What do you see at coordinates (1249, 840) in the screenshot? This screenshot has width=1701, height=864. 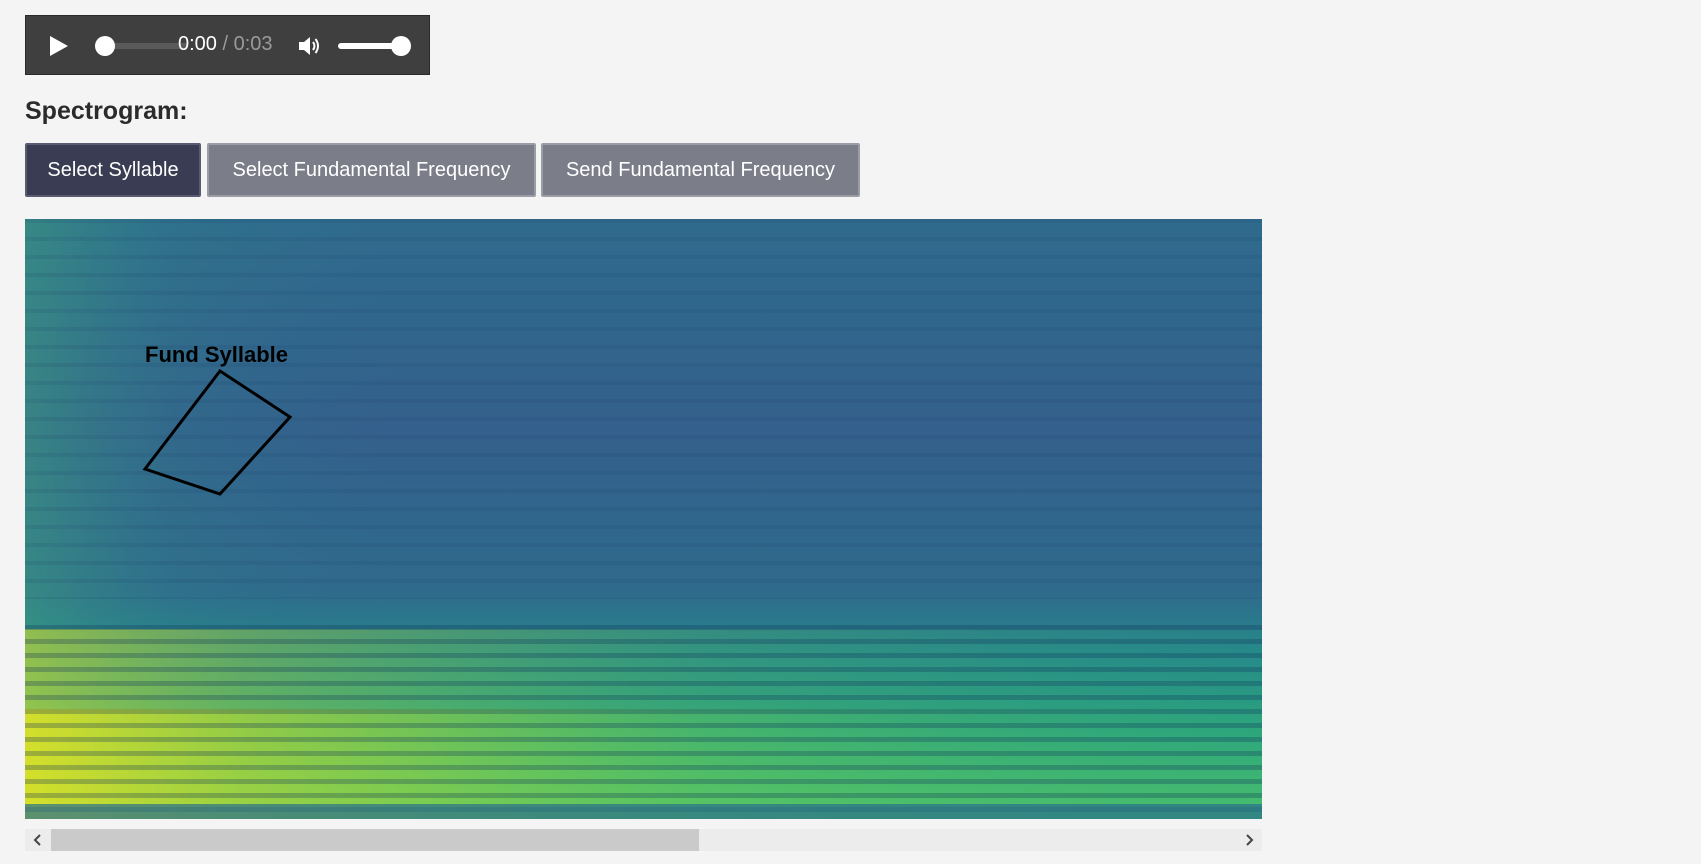 I see `chevron-right-icon` at bounding box center [1249, 840].